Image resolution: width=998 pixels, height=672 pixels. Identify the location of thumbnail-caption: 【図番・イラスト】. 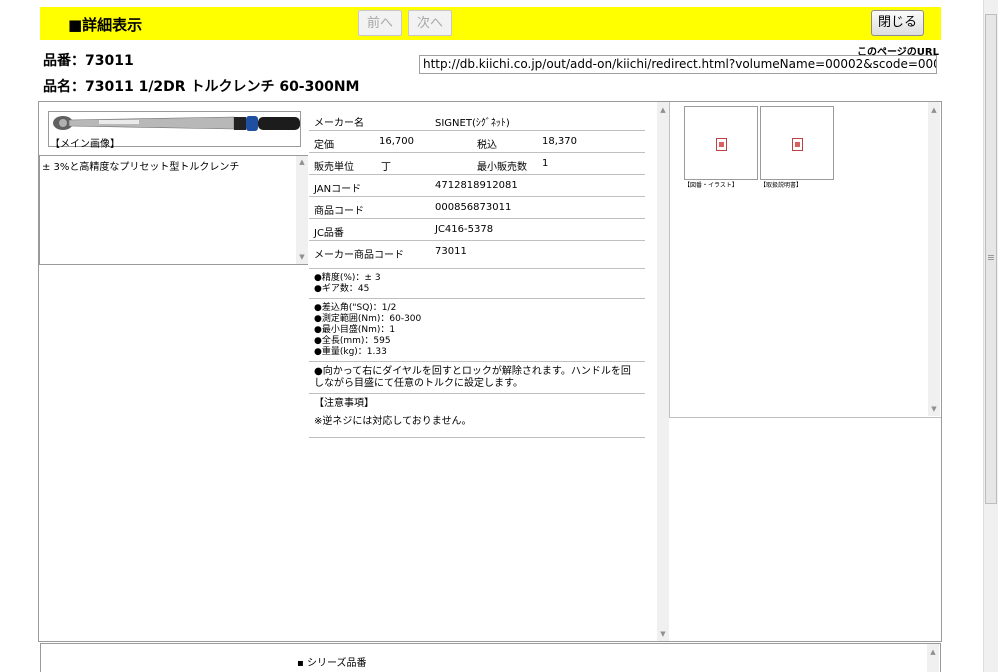
(711, 185).